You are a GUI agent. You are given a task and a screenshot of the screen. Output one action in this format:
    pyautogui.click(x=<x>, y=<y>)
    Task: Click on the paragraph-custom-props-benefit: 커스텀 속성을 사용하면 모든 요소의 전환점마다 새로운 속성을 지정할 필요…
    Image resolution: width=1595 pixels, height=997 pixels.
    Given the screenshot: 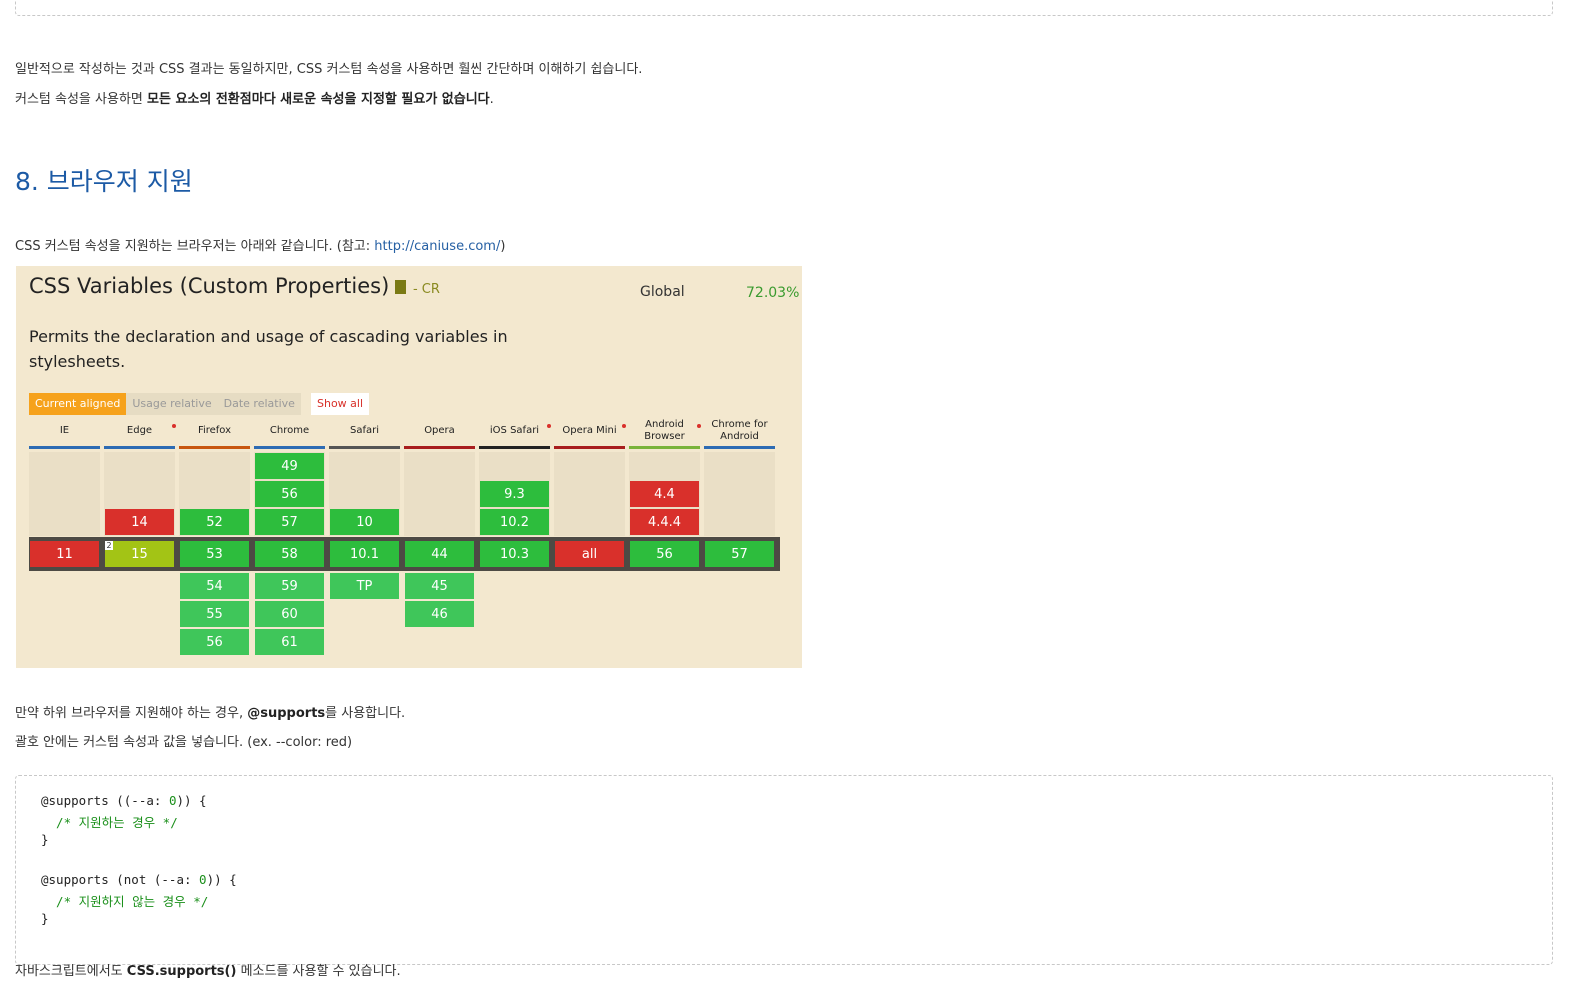 What is the action you would take?
    pyautogui.click(x=254, y=97)
    